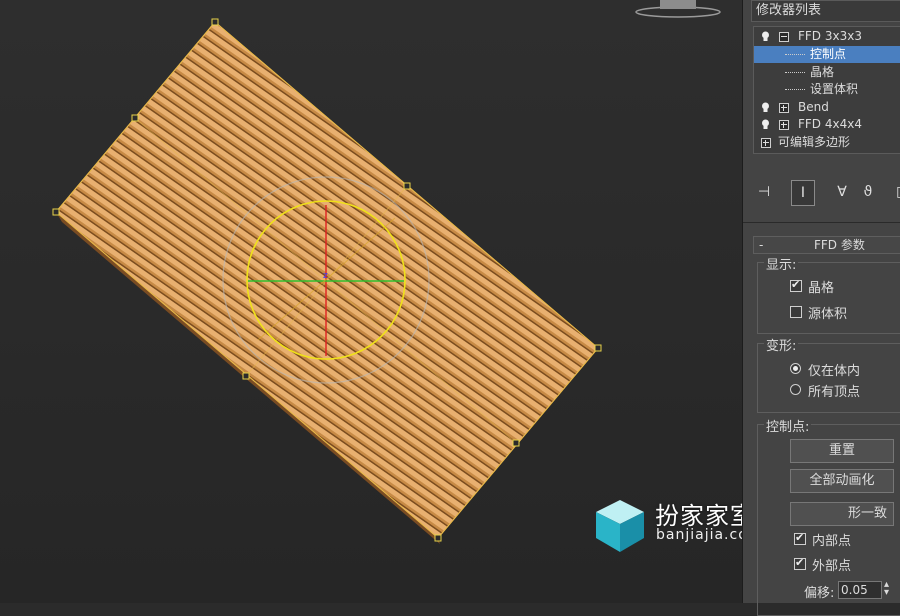  Describe the element at coordinates (834, 89) in the screenshot. I see `stack-item-label: 设置体积` at that location.